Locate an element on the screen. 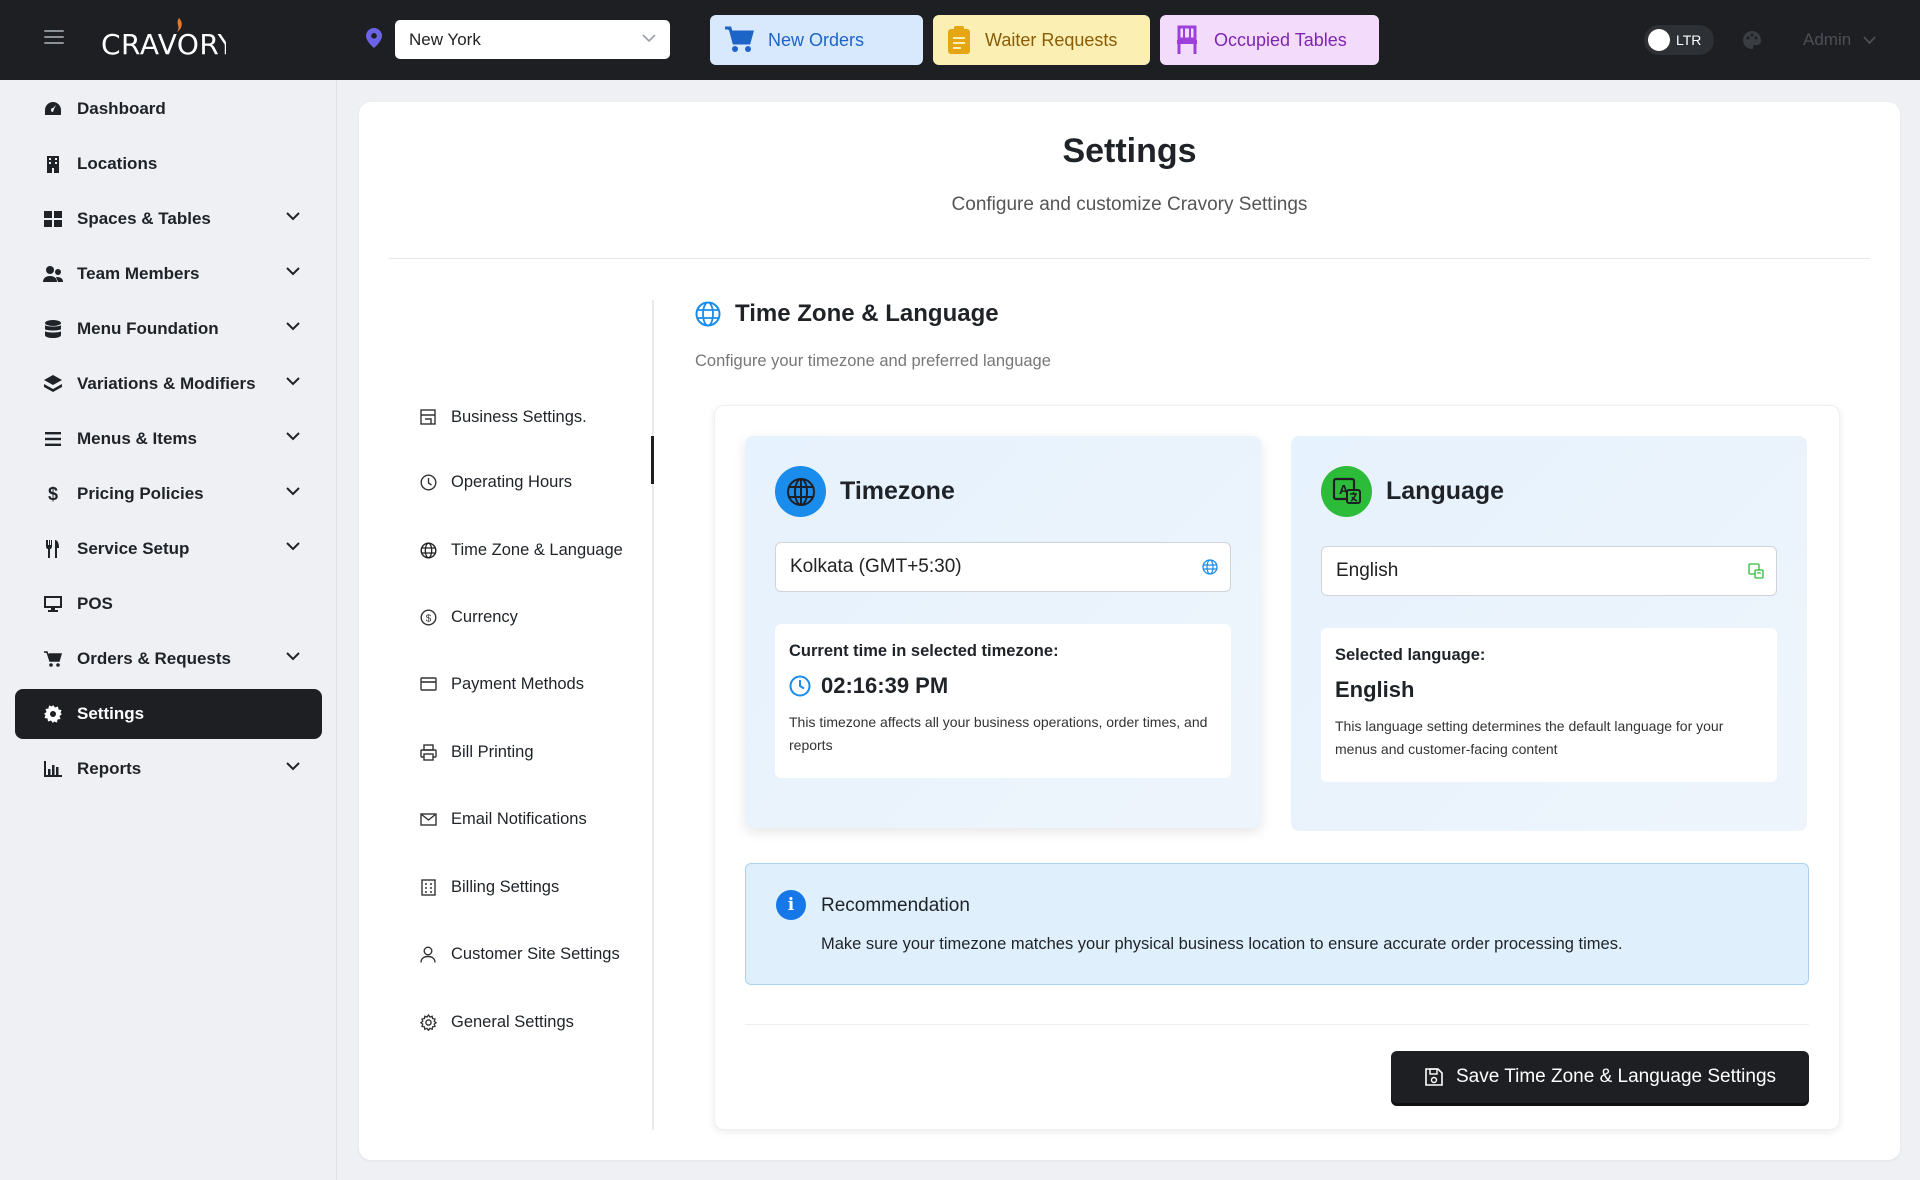 This screenshot has height=1180, width=1920. tab-payment-methods: Payment Methods is located at coordinates (537, 684).